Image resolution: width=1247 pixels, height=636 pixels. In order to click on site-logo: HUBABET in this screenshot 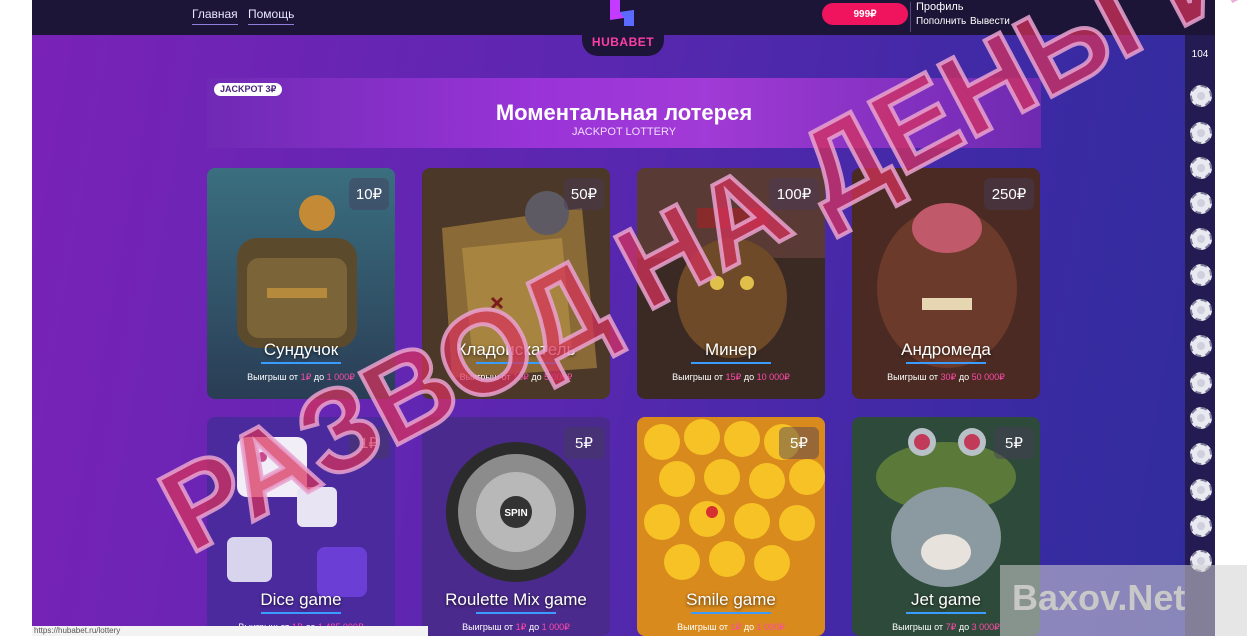, I will do `click(623, 28)`.